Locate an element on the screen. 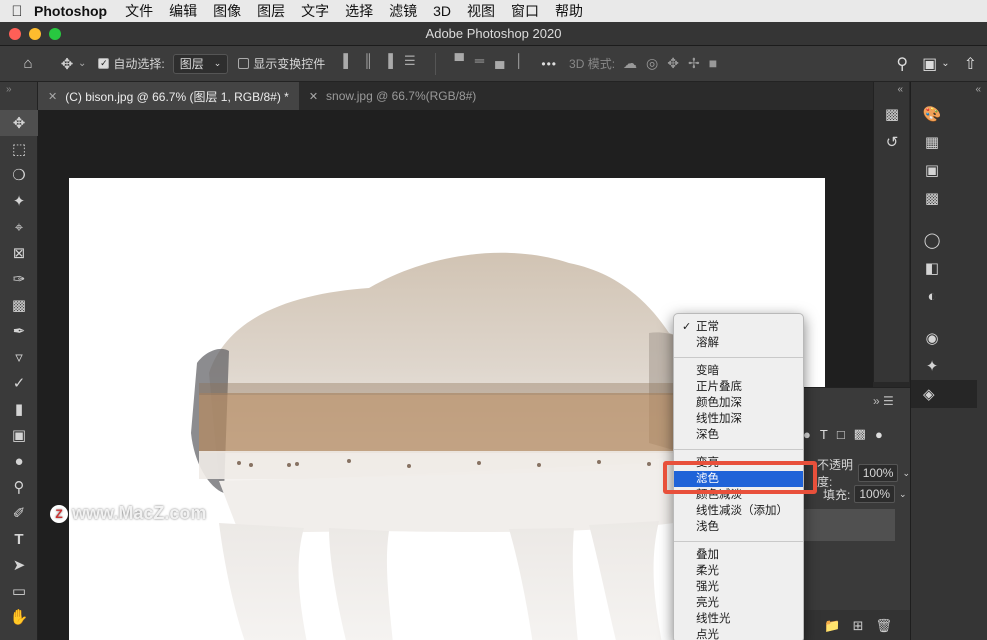 Image resolution: width=987 pixels, height=640 pixels. blend-option: 亮光 is located at coordinates (738, 603).